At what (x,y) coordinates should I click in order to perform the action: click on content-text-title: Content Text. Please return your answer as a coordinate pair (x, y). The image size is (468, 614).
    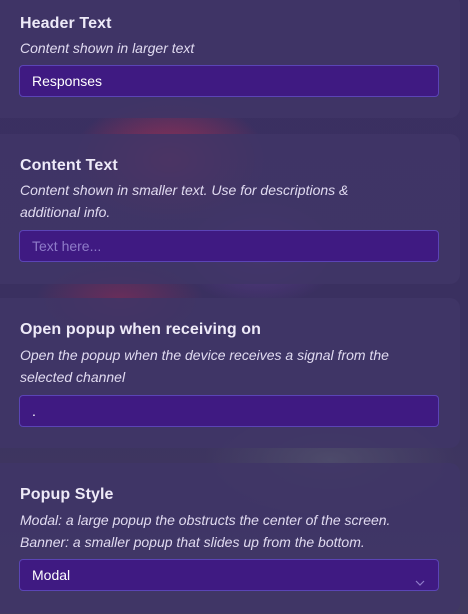
    Looking at the image, I should click on (69, 165).